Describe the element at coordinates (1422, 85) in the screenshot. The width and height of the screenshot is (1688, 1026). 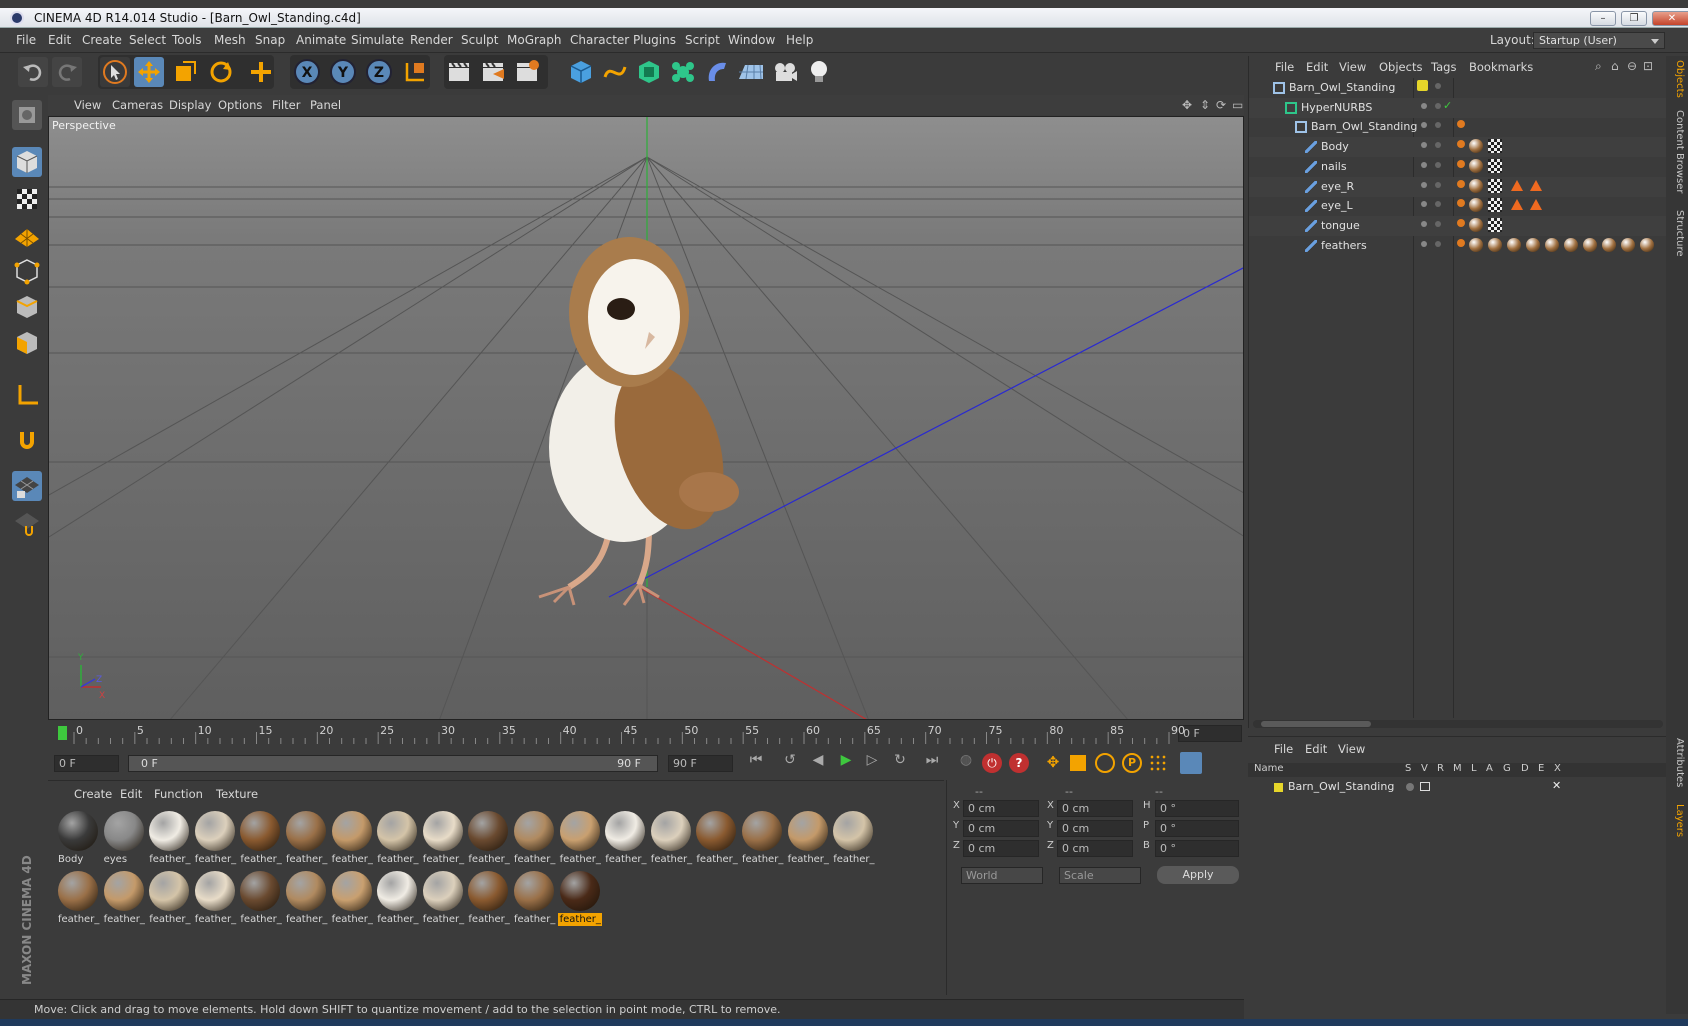
I see `layer-color-swatch` at that location.